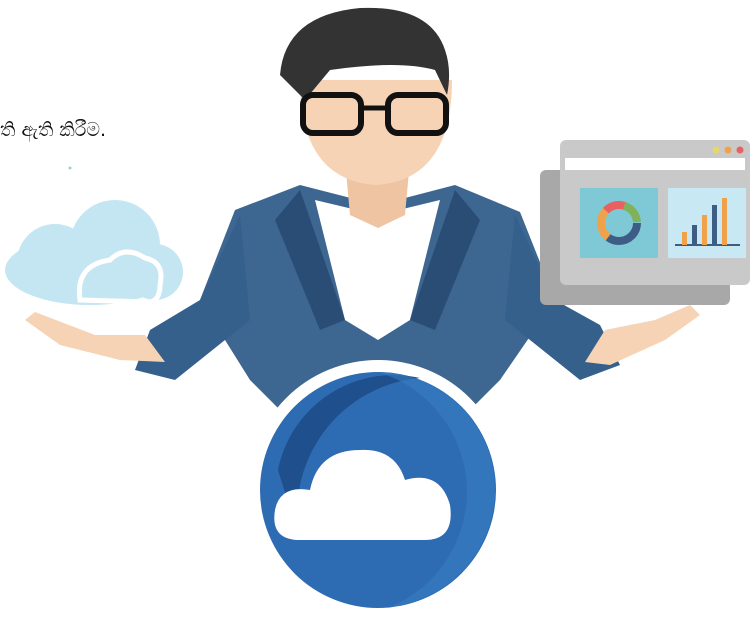 This screenshot has height=623, width=754. What do you see at coordinates (94, 252) in the screenshot?
I see `cloud-icon` at bounding box center [94, 252].